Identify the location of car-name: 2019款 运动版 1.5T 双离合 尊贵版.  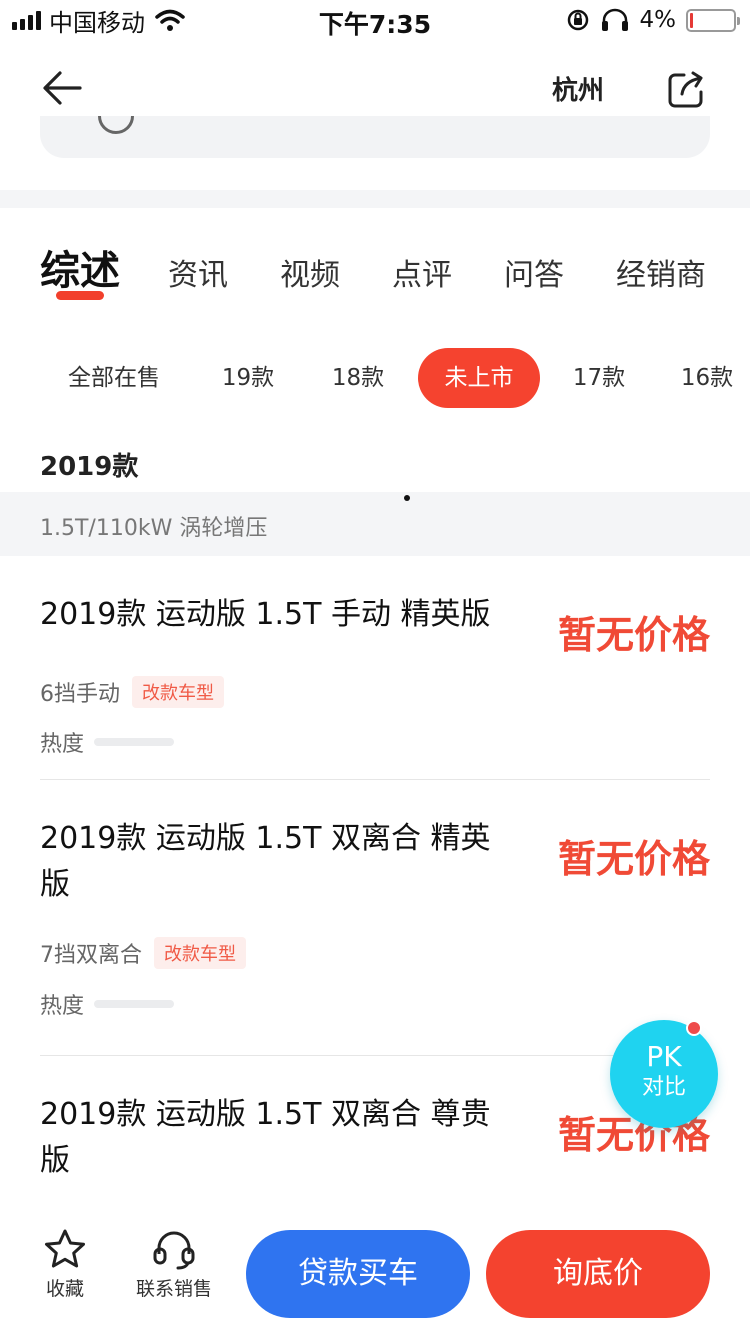
(265, 1137).